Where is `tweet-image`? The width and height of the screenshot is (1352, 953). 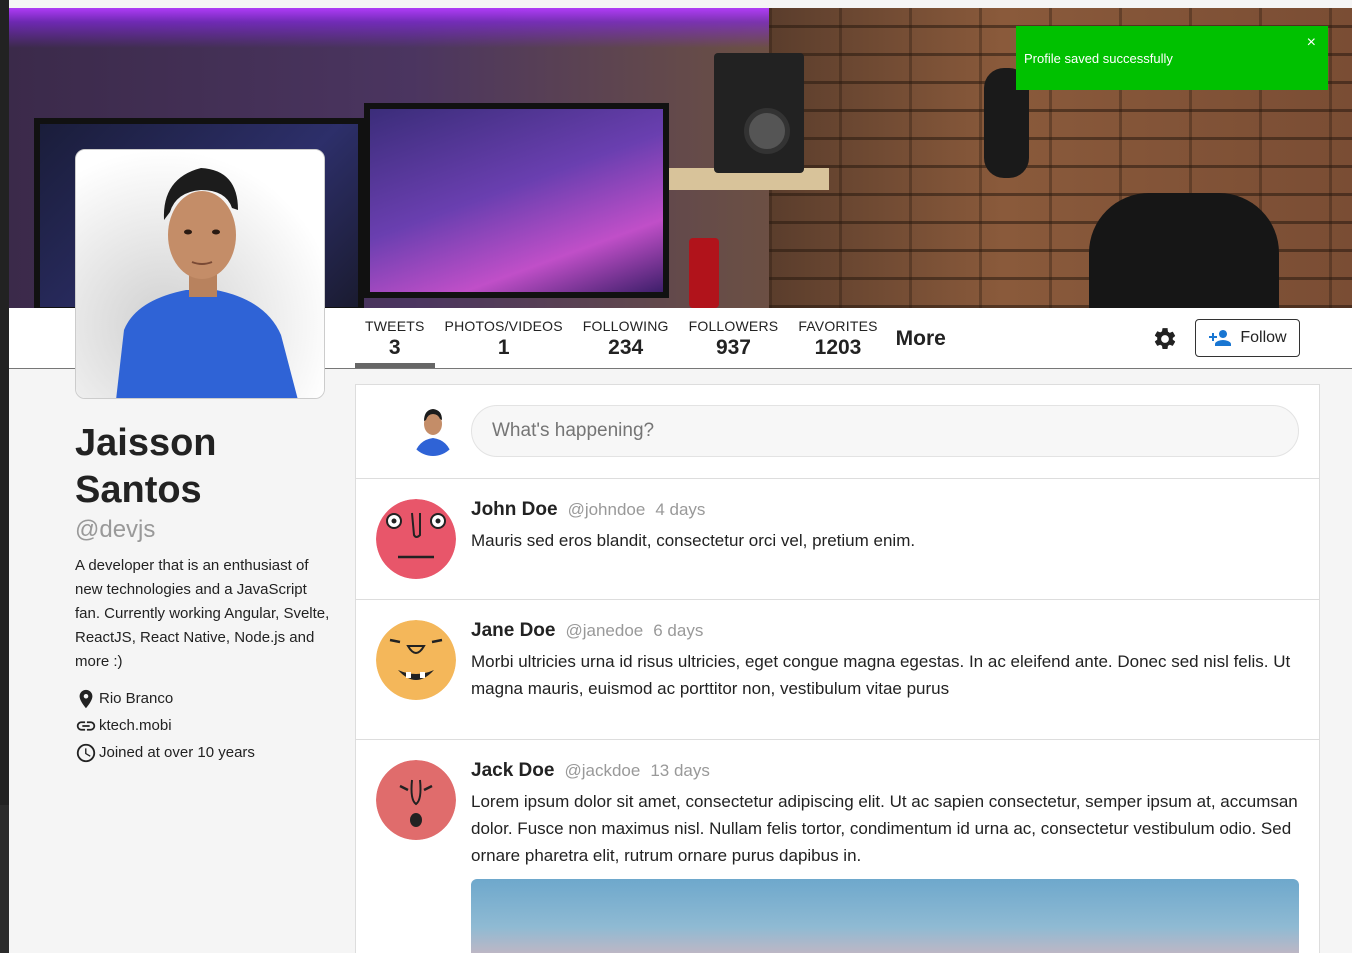 tweet-image is located at coordinates (885, 916).